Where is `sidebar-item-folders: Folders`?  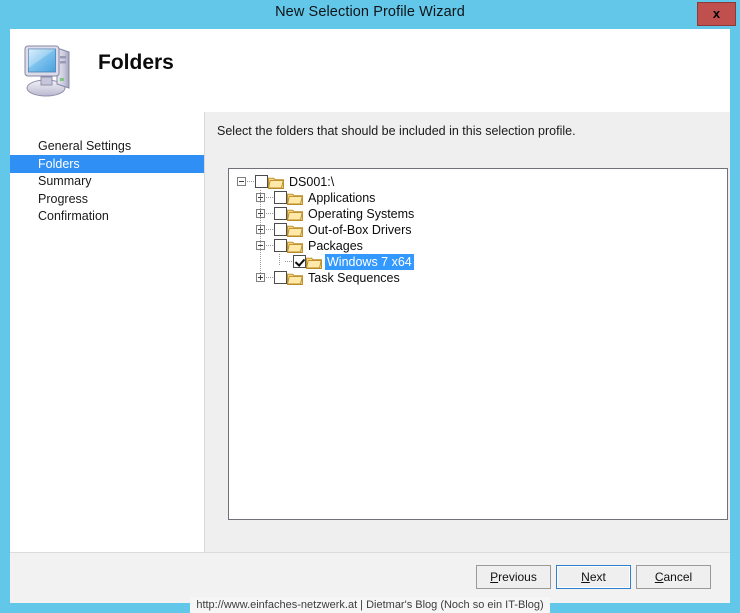
sidebar-item-folders: Folders is located at coordinates (107, 163).